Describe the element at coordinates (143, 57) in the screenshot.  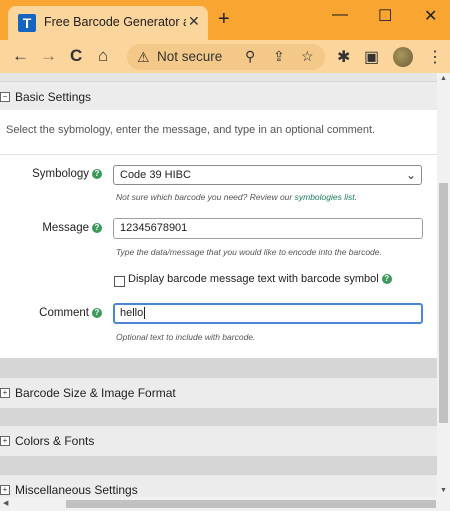
I see `warning-icon: ⚠` at that location.